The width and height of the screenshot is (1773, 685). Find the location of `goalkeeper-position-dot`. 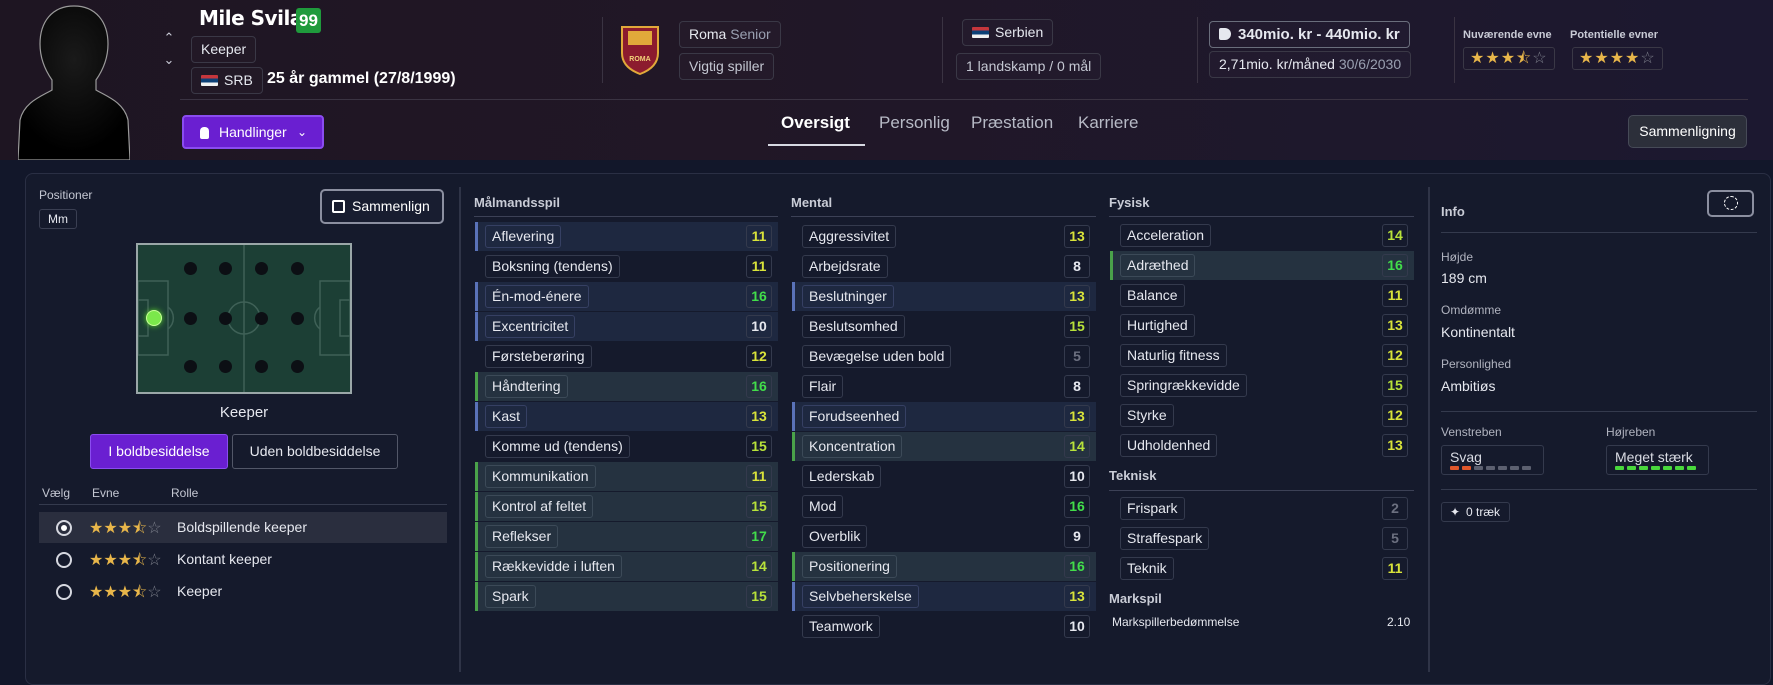

goalkeeper-position-dot is located at coordinates (154, 318).